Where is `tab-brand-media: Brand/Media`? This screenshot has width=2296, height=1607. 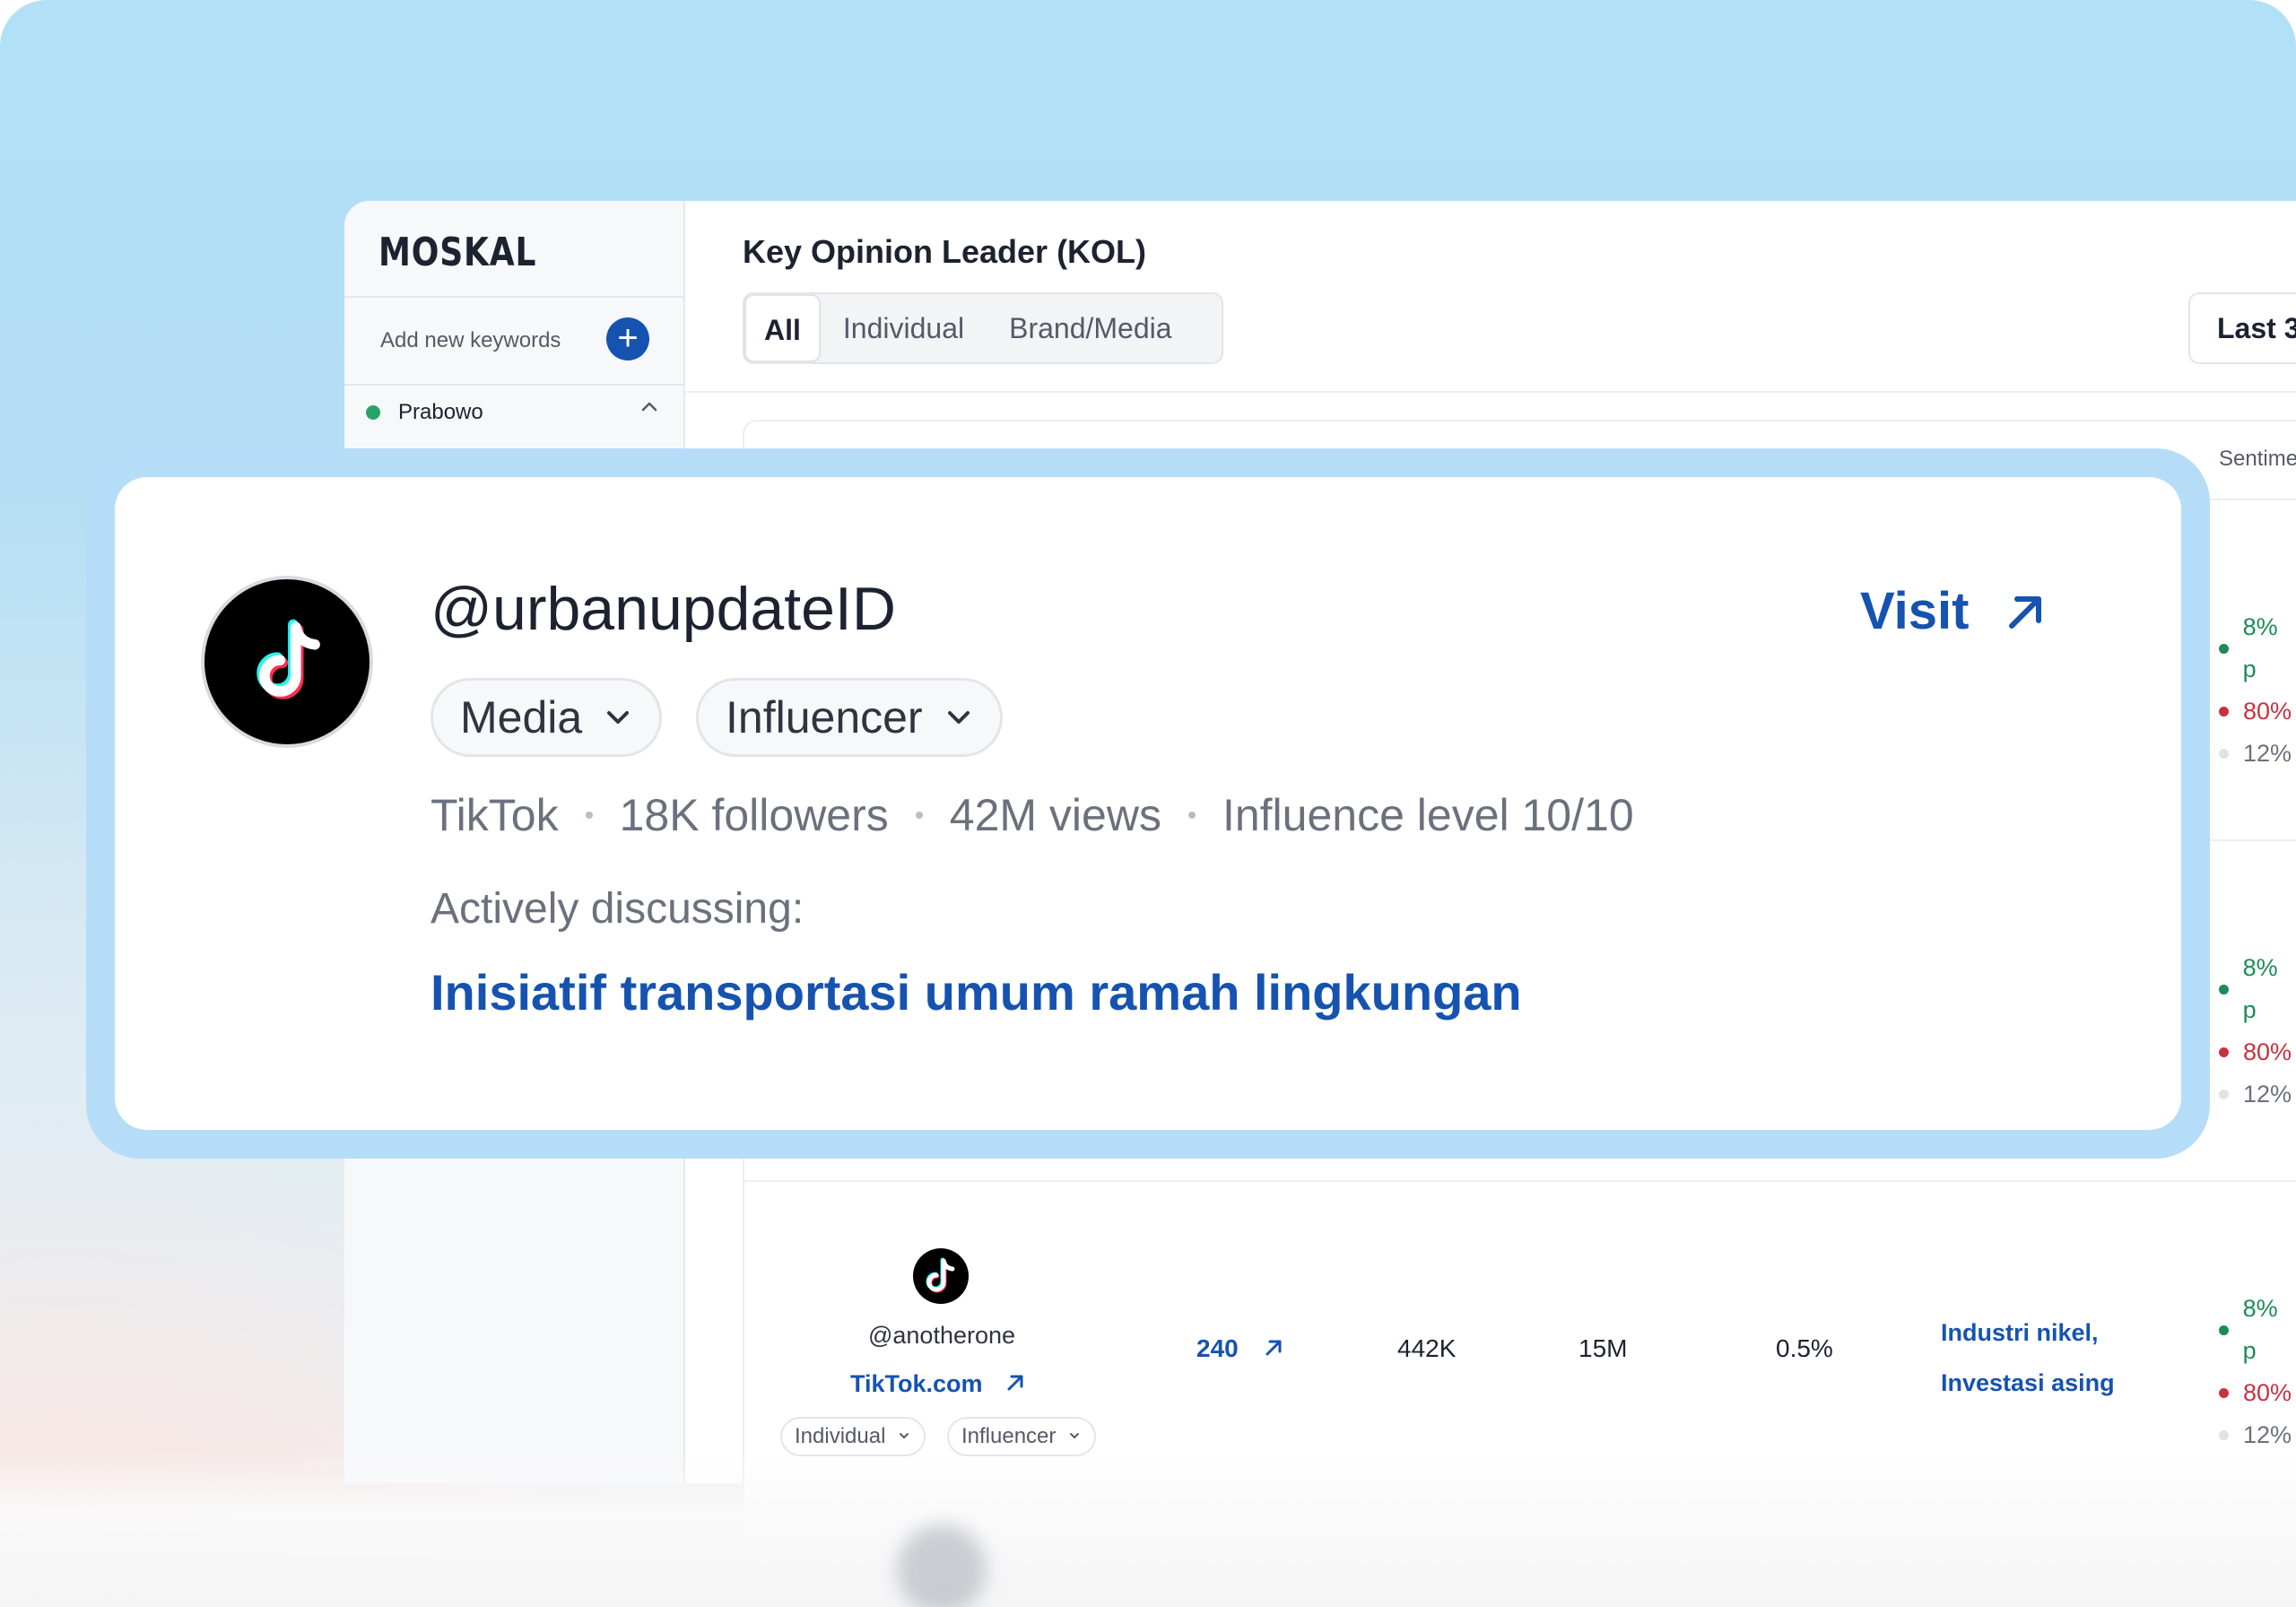
tab-brand-media: Brand/Media is located at coordinates (1090, 328).